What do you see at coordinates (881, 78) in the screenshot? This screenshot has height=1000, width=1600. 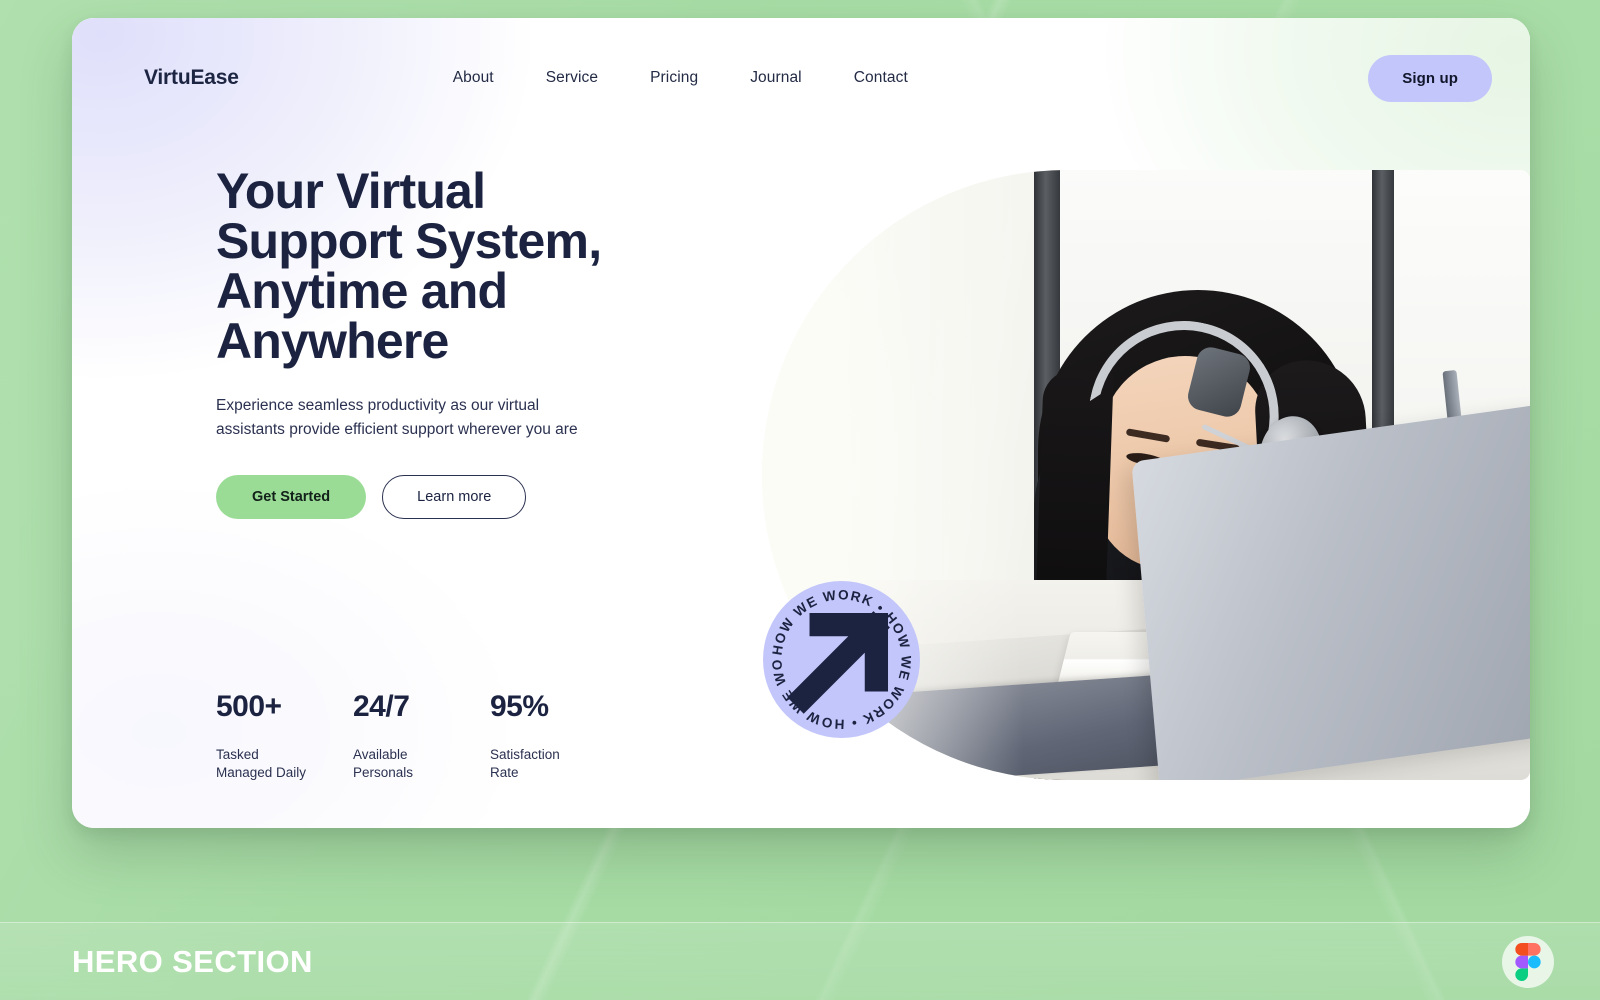 I see `nav-link-contact: Contact` at bounding box center [881, 78].